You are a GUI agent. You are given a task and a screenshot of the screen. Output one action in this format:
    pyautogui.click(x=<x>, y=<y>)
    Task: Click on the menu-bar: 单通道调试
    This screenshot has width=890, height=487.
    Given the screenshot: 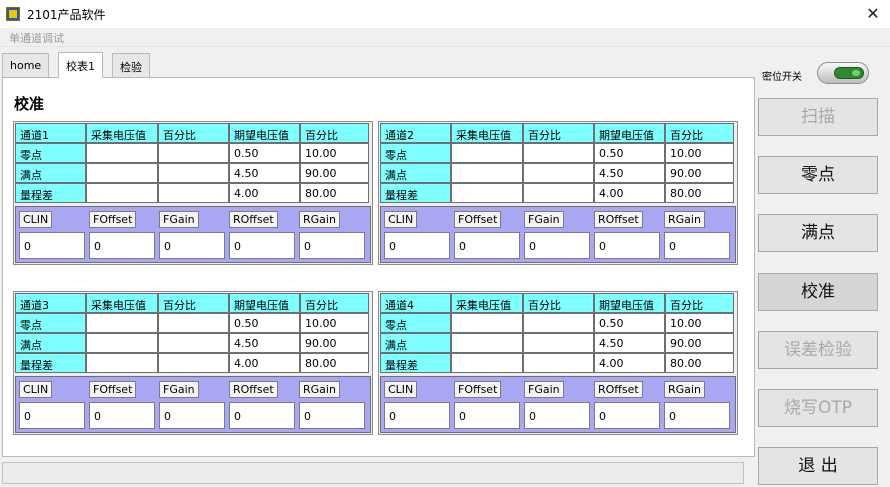 What is the action you would take?
    pyautogui.click(x=445, y=37)
    